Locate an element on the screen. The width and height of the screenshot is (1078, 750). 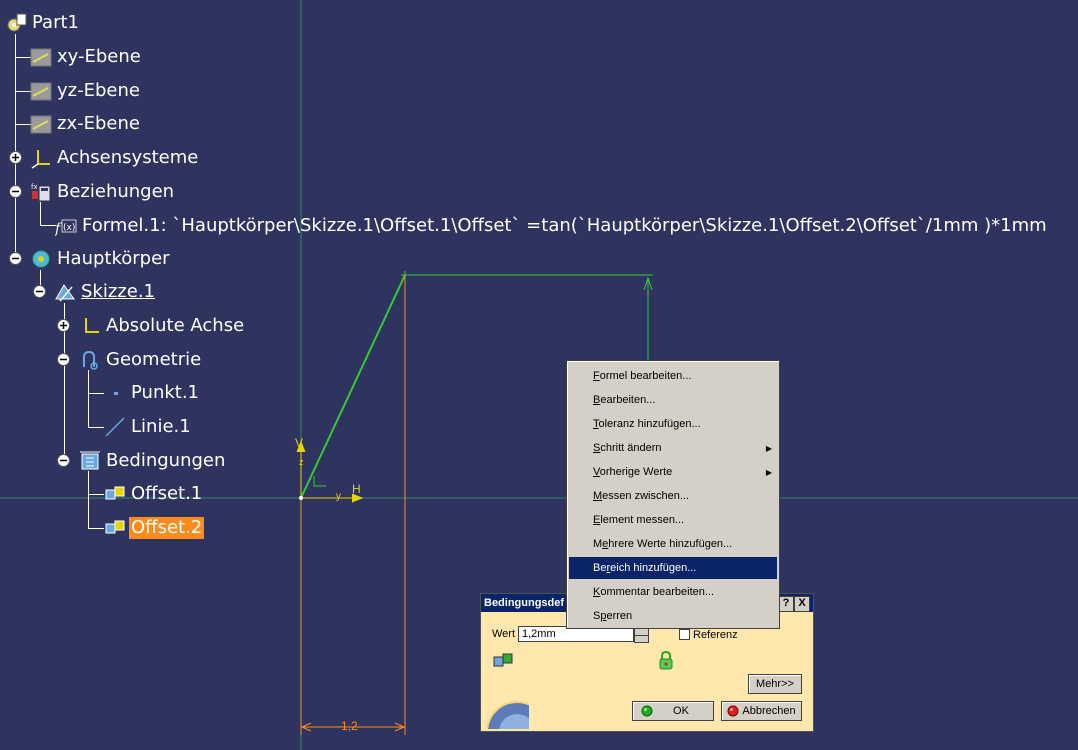
ok-button: OK is located at coordinates (673, 711).